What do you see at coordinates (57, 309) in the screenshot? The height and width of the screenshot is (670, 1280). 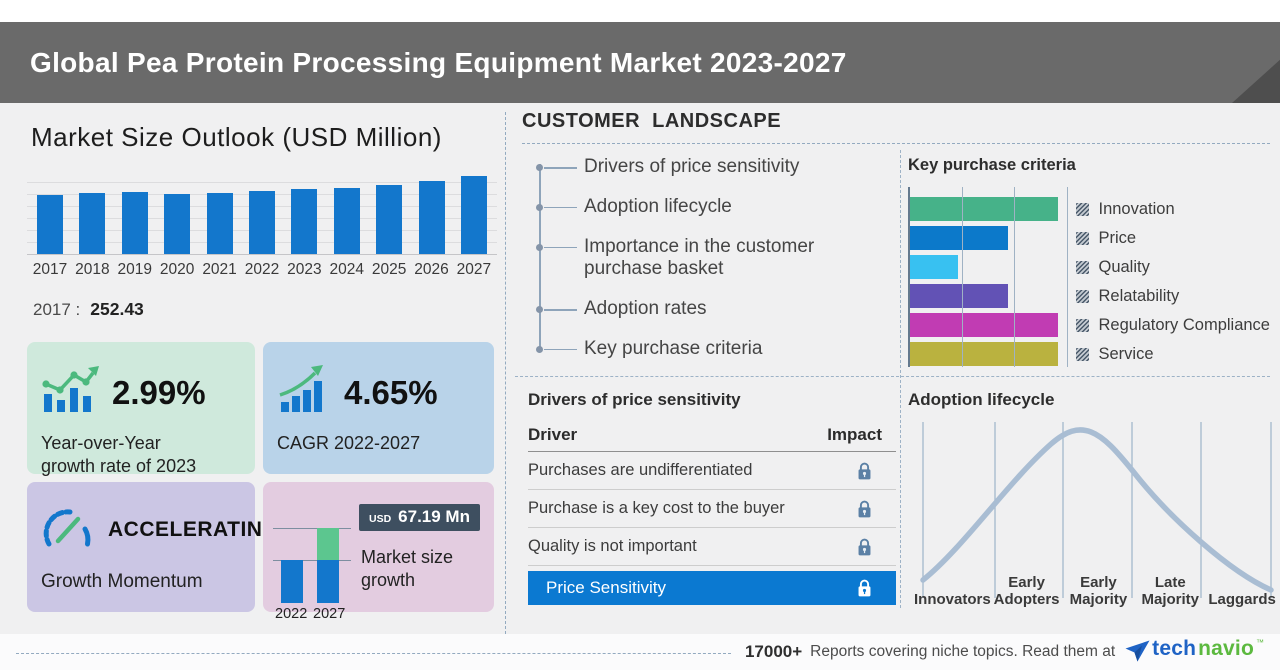 I see `base-year-label: 2017 :` at bounding box center [57, 309].